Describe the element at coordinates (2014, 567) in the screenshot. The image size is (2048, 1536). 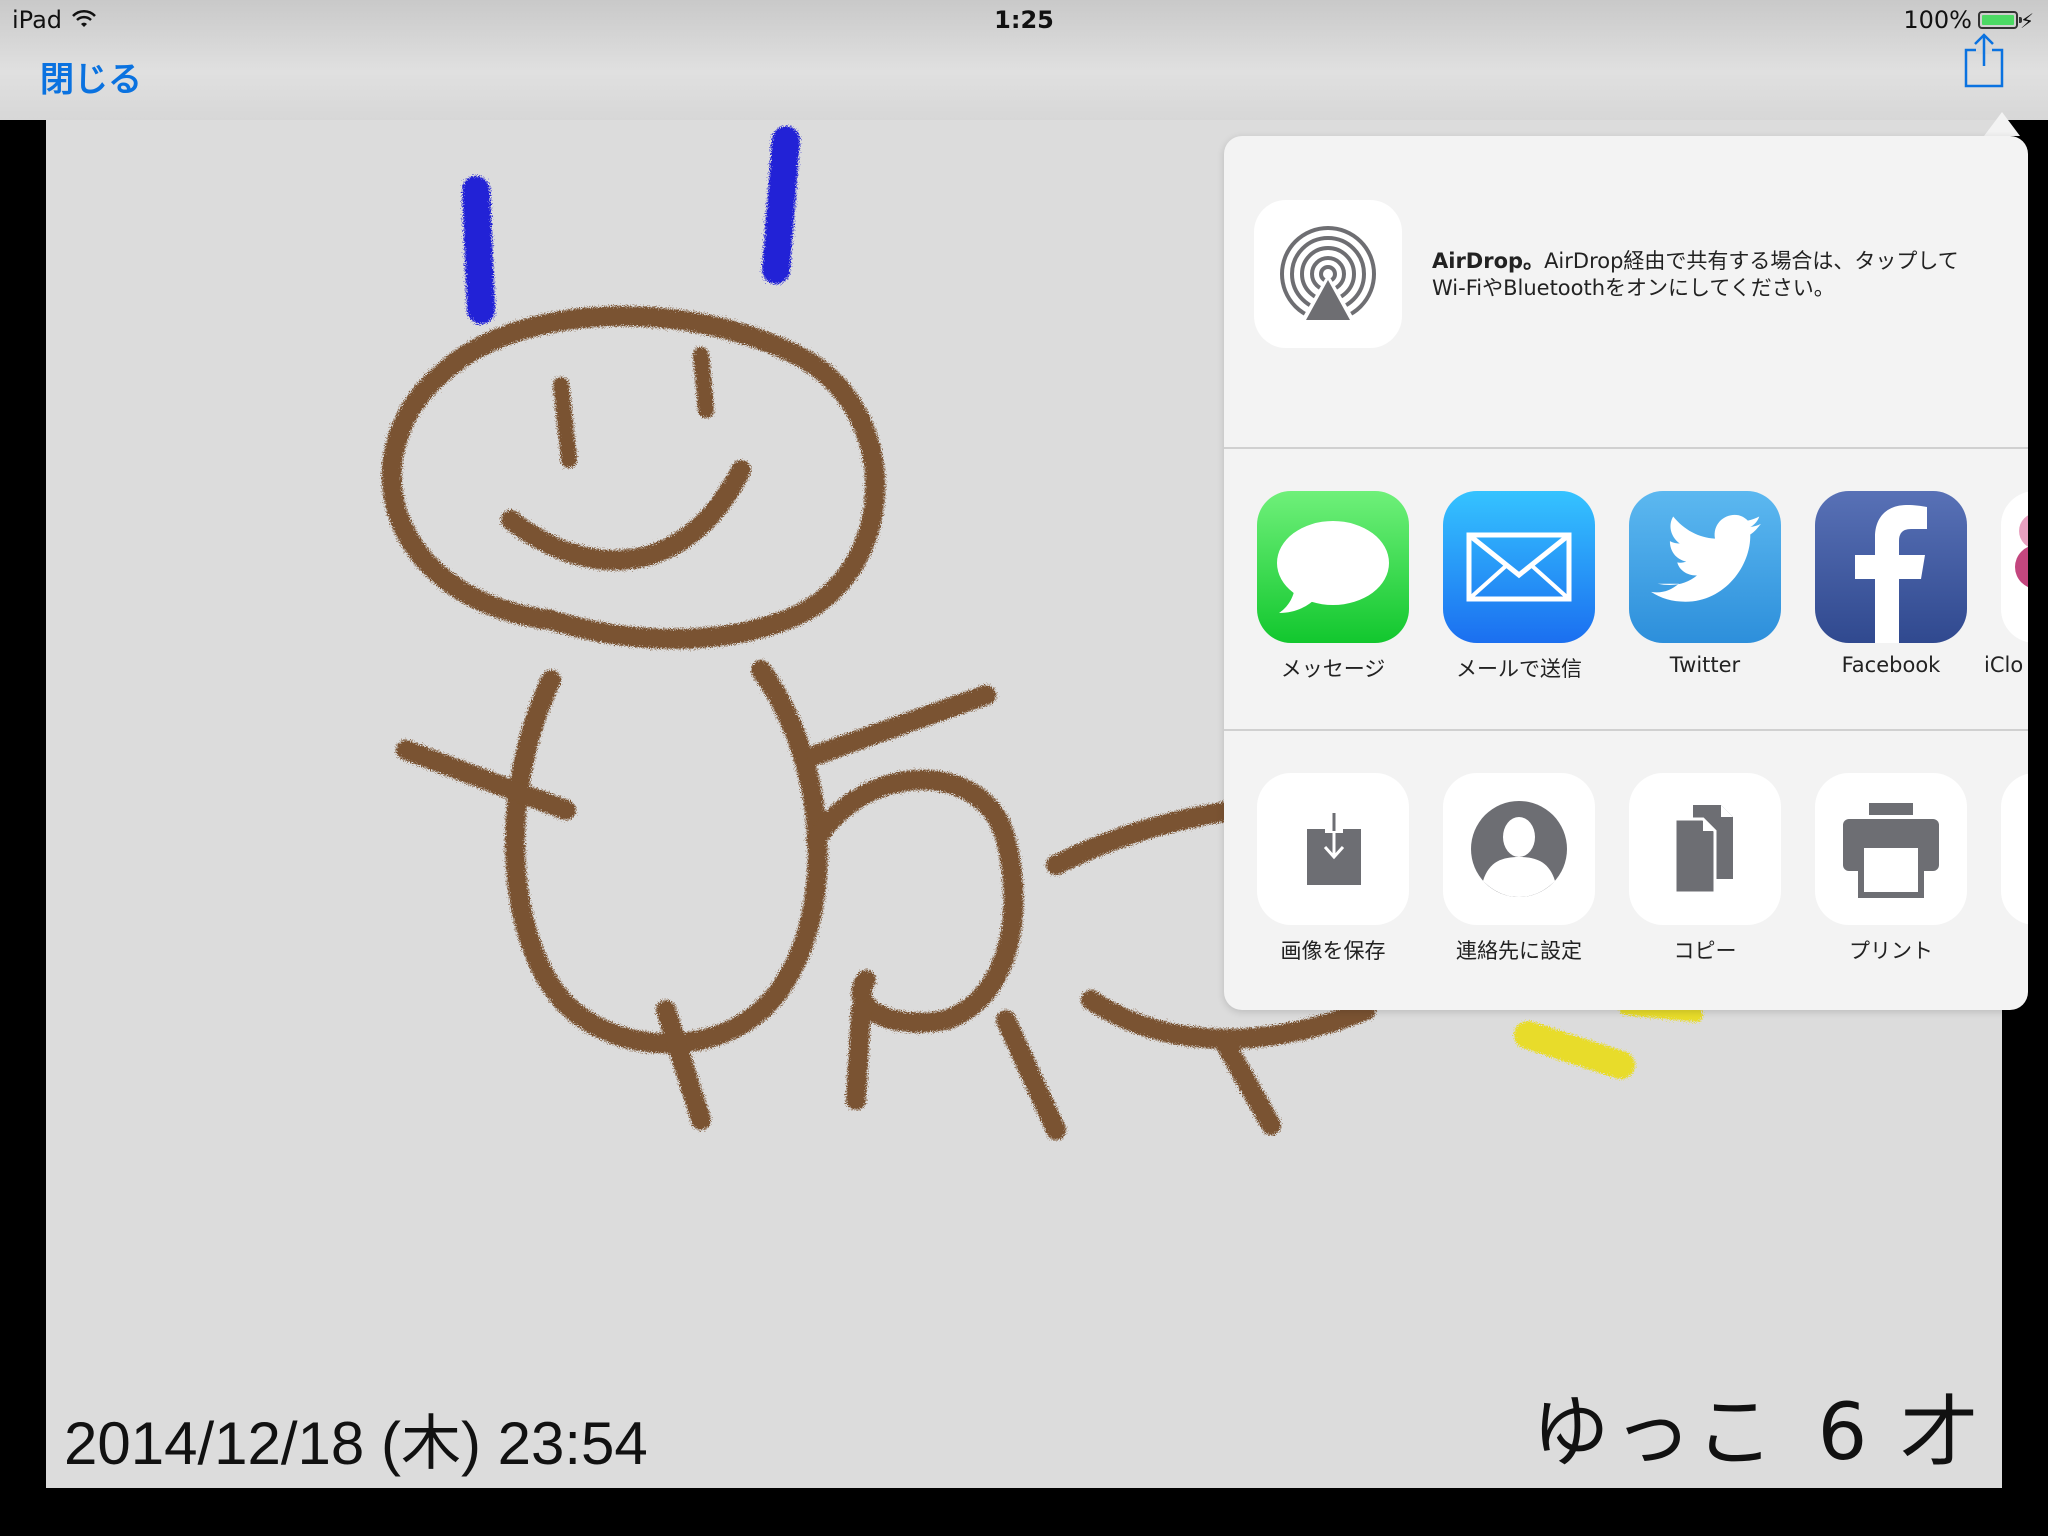
I see `icloud-photo-icon` at that location.